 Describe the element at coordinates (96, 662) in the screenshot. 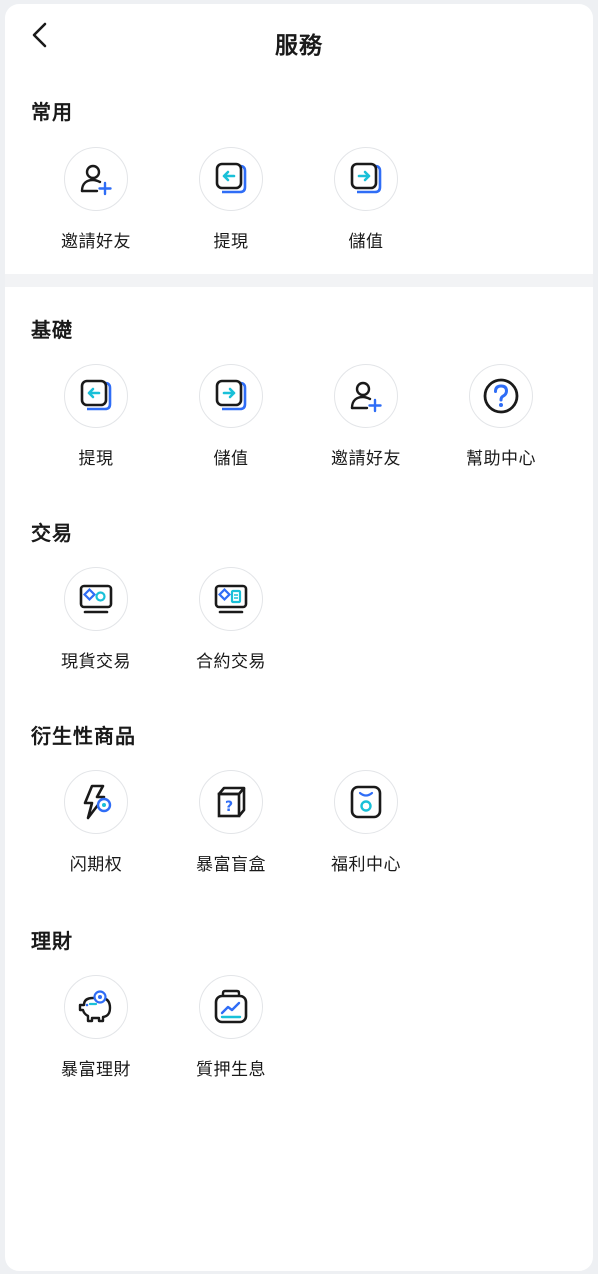

I see `tile-label: 現貨交易` at that location.